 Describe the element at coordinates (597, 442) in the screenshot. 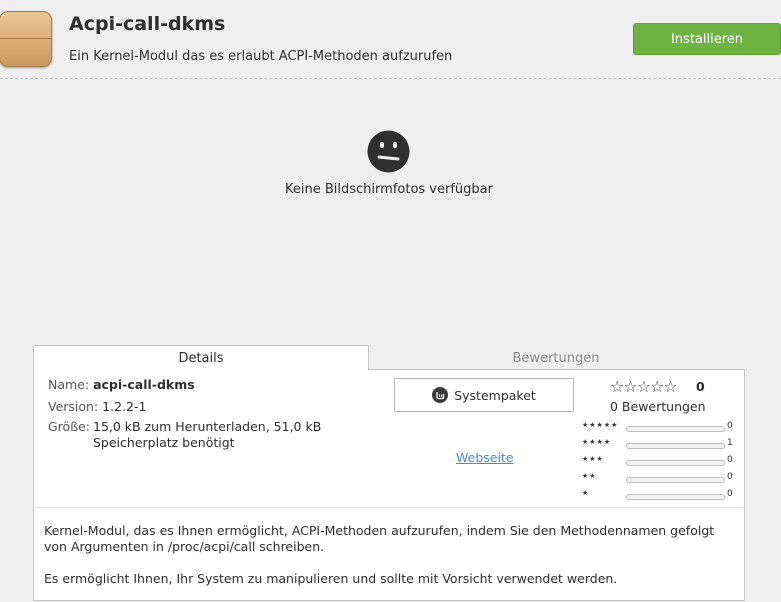

I see `rating-row-stars: ★★★★` at that location.